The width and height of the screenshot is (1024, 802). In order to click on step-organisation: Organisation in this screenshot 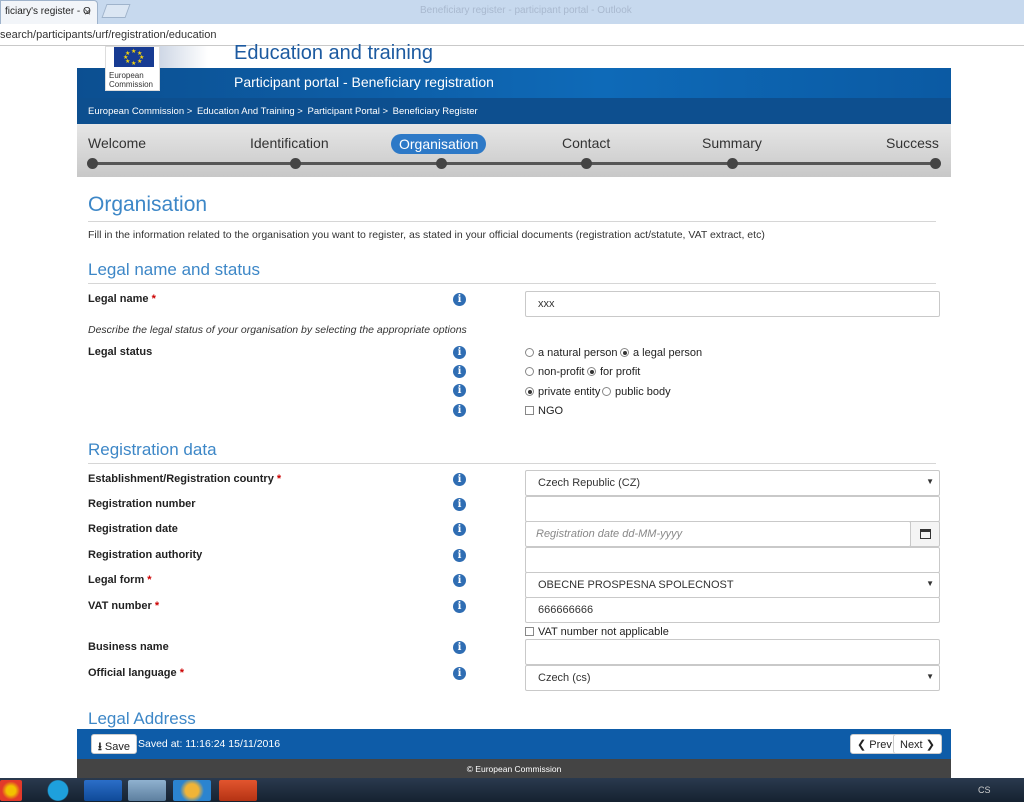, I will do `click(439, 144)`.